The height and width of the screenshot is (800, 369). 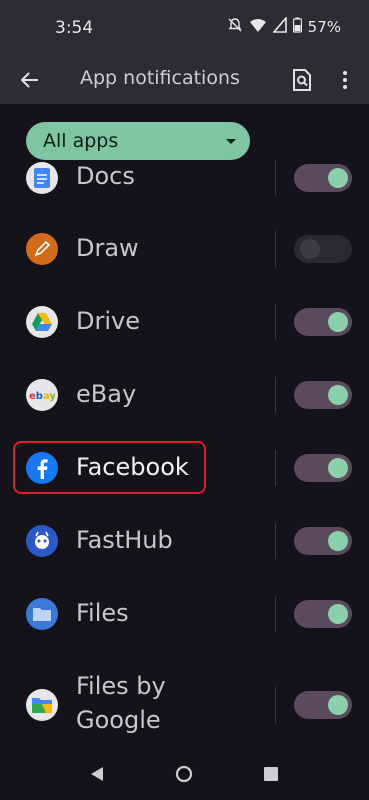 I want to click on app-name: Draw, so click(x=107, y=248).